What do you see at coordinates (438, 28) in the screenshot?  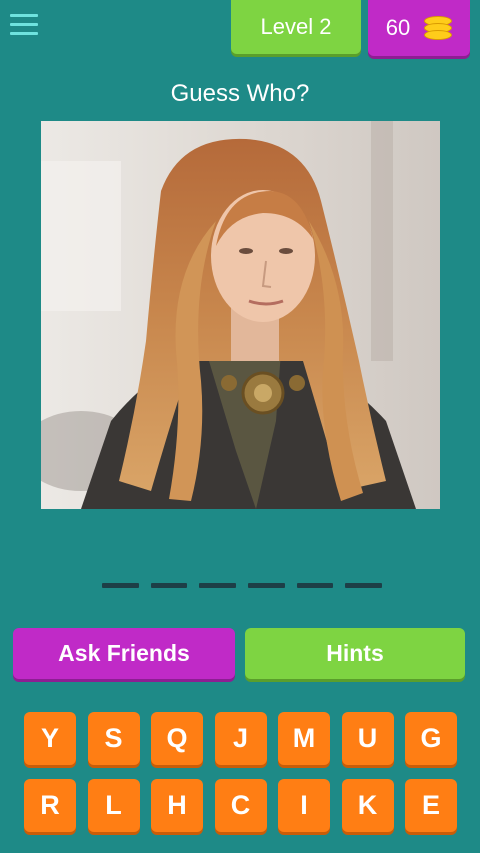 I see `coin-stack-icon` at bounding box center [438, 28].